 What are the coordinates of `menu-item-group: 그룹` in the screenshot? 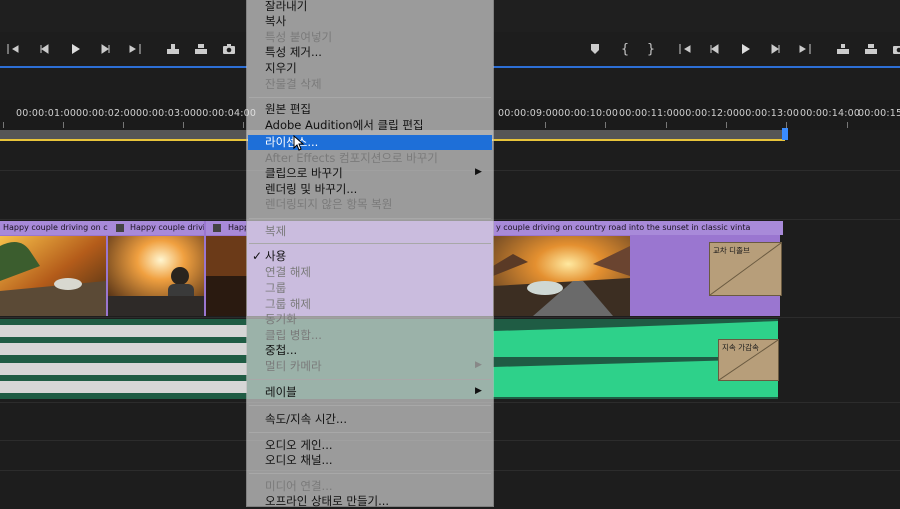 It's located at (275, 288).